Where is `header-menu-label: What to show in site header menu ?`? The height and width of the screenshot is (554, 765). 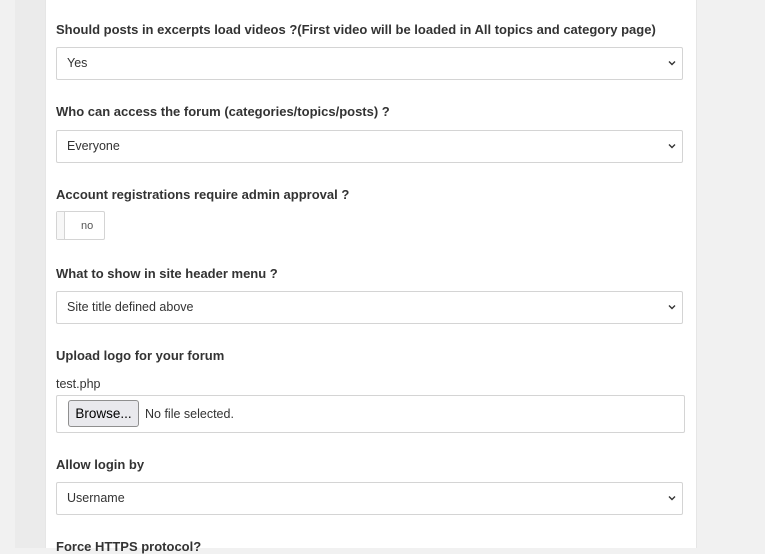 header-menu-label: What to show in site header menu ? is located at coordinates (167, 273).